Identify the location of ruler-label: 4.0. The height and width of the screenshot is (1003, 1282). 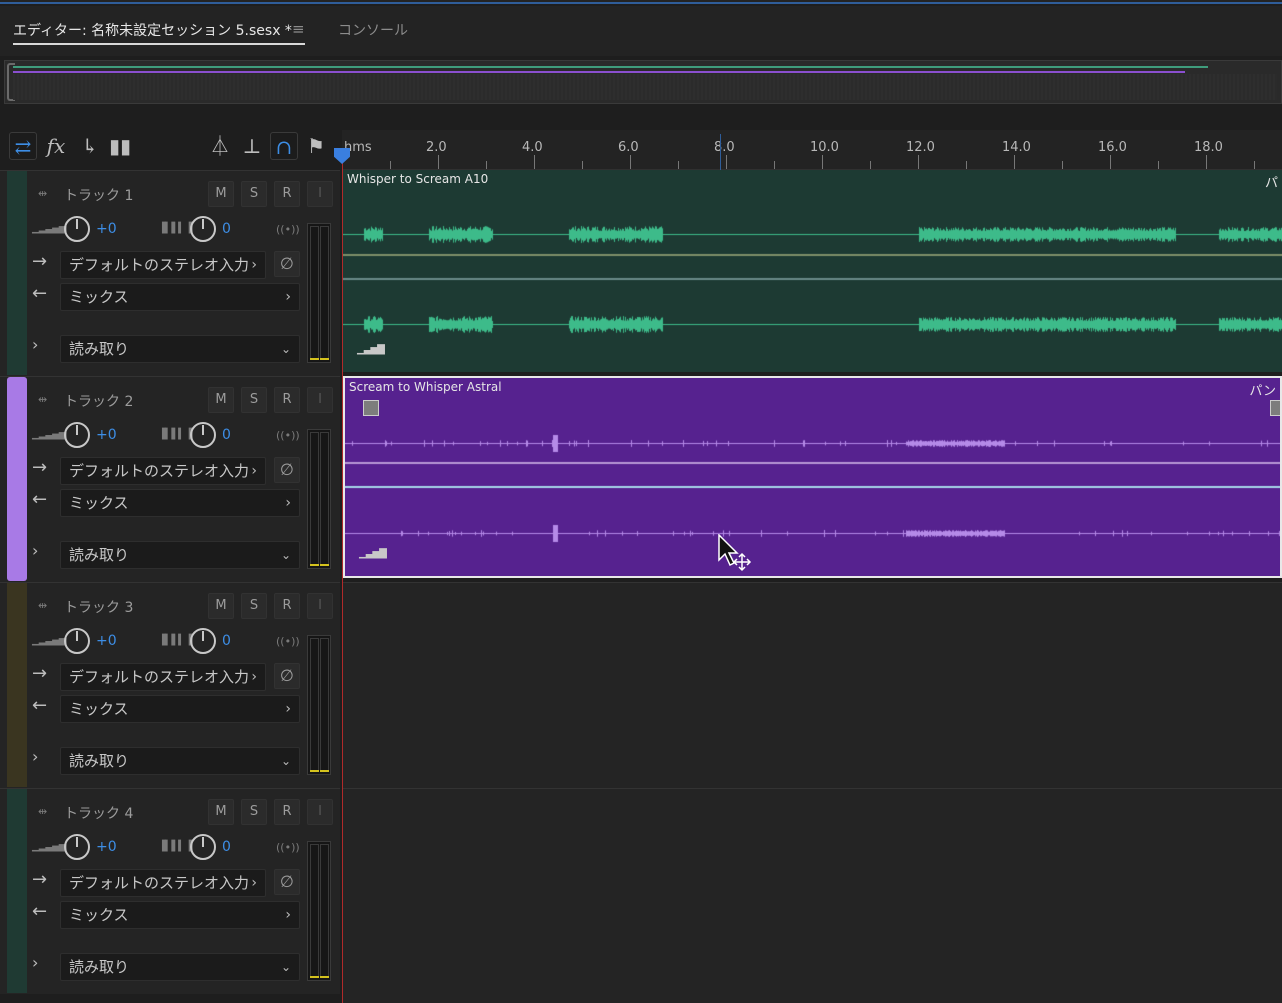
(532, 147).